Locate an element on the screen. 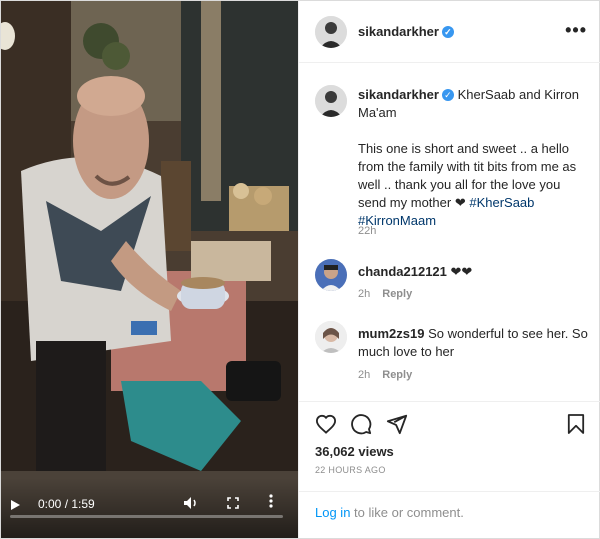 This screenshot has height=539, width=600. play-icon is located at coordinates (15, 505).